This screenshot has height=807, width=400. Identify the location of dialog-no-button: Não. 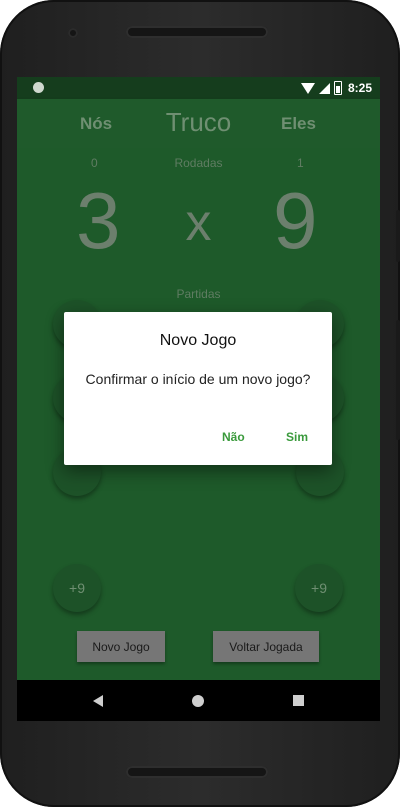
(233, 437).